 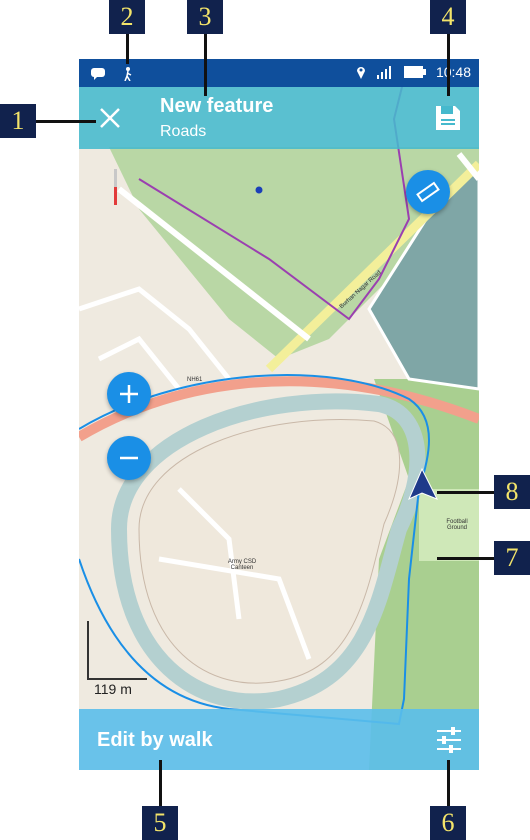 I want to click on callout-4: 4, so click(x=448, y=17).